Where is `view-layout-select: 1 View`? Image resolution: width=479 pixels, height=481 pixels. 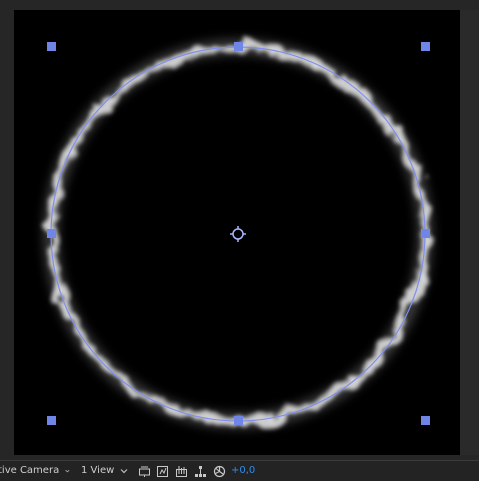 view-layout-select: 1 View is located at coordinates (107, 471).